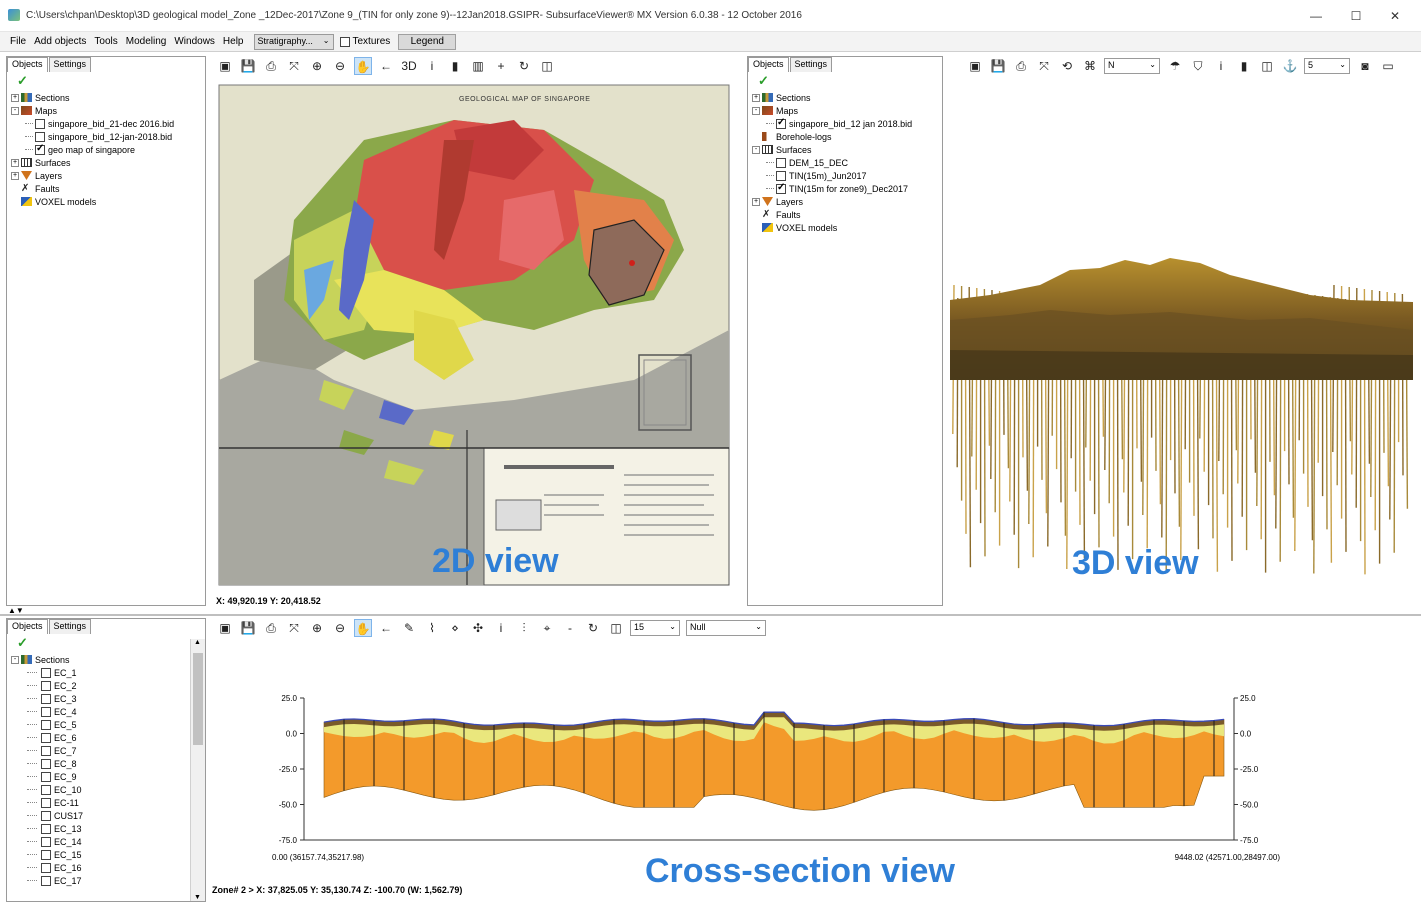 This screenshot has width=1421, height=913. I want to click on zoom-in-icon: ⊕, so click(317, 628).